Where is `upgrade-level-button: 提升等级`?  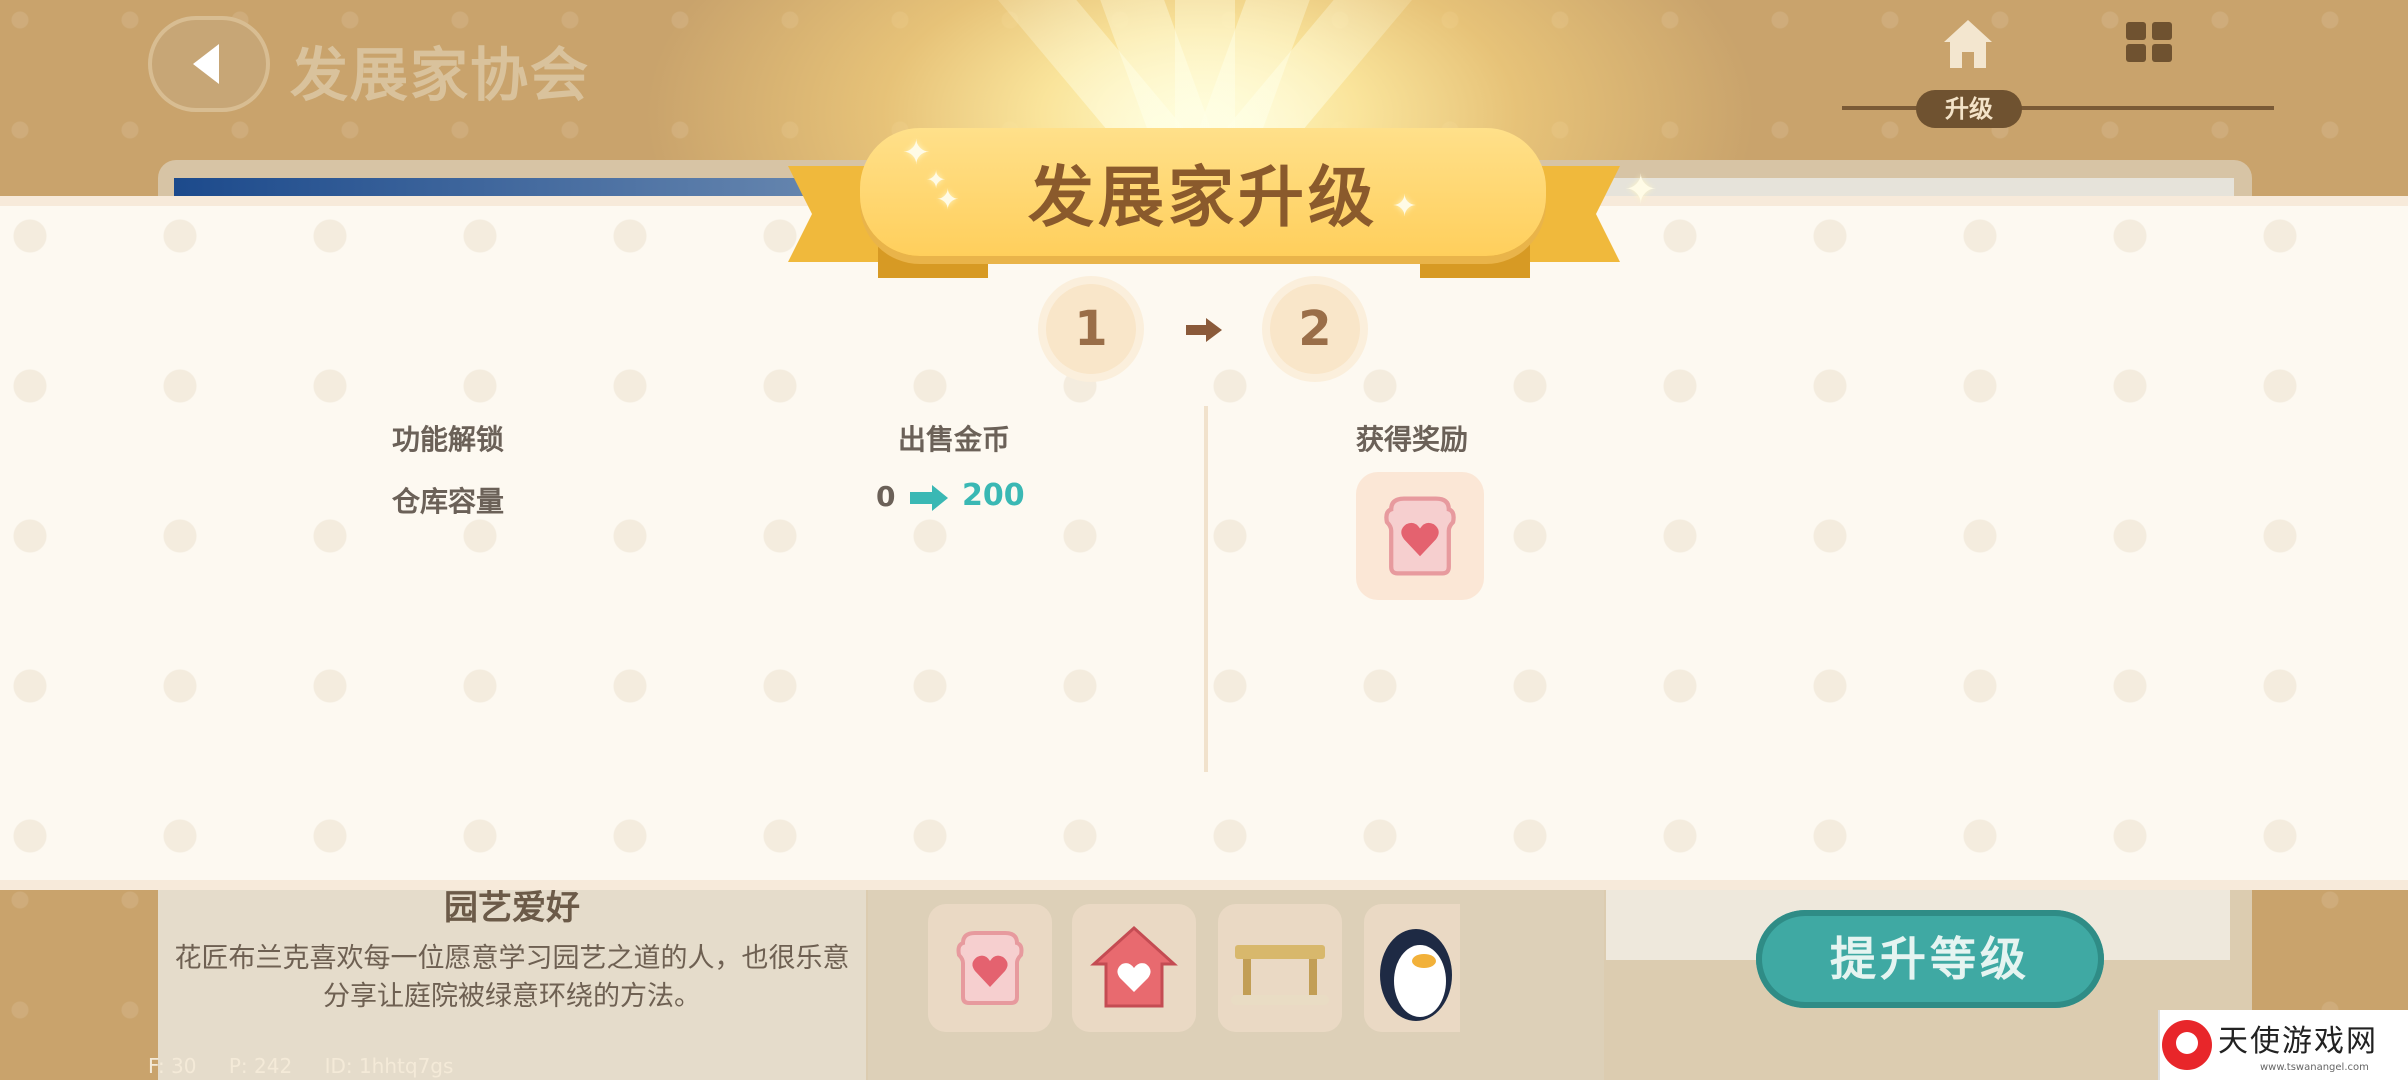
upgrade-level-button: 提升等级 is located at coordinates (1930, 959).